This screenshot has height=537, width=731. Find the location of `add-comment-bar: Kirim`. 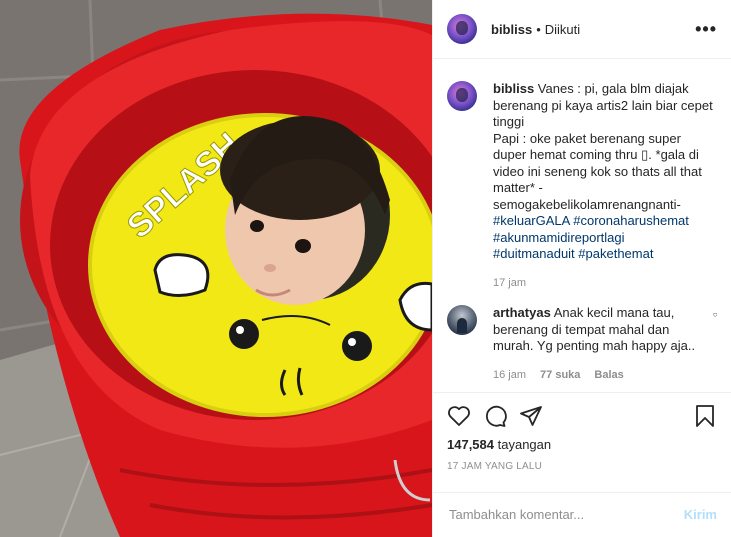

add-comment-bar: Kirim is located at coordinates (582, 514).